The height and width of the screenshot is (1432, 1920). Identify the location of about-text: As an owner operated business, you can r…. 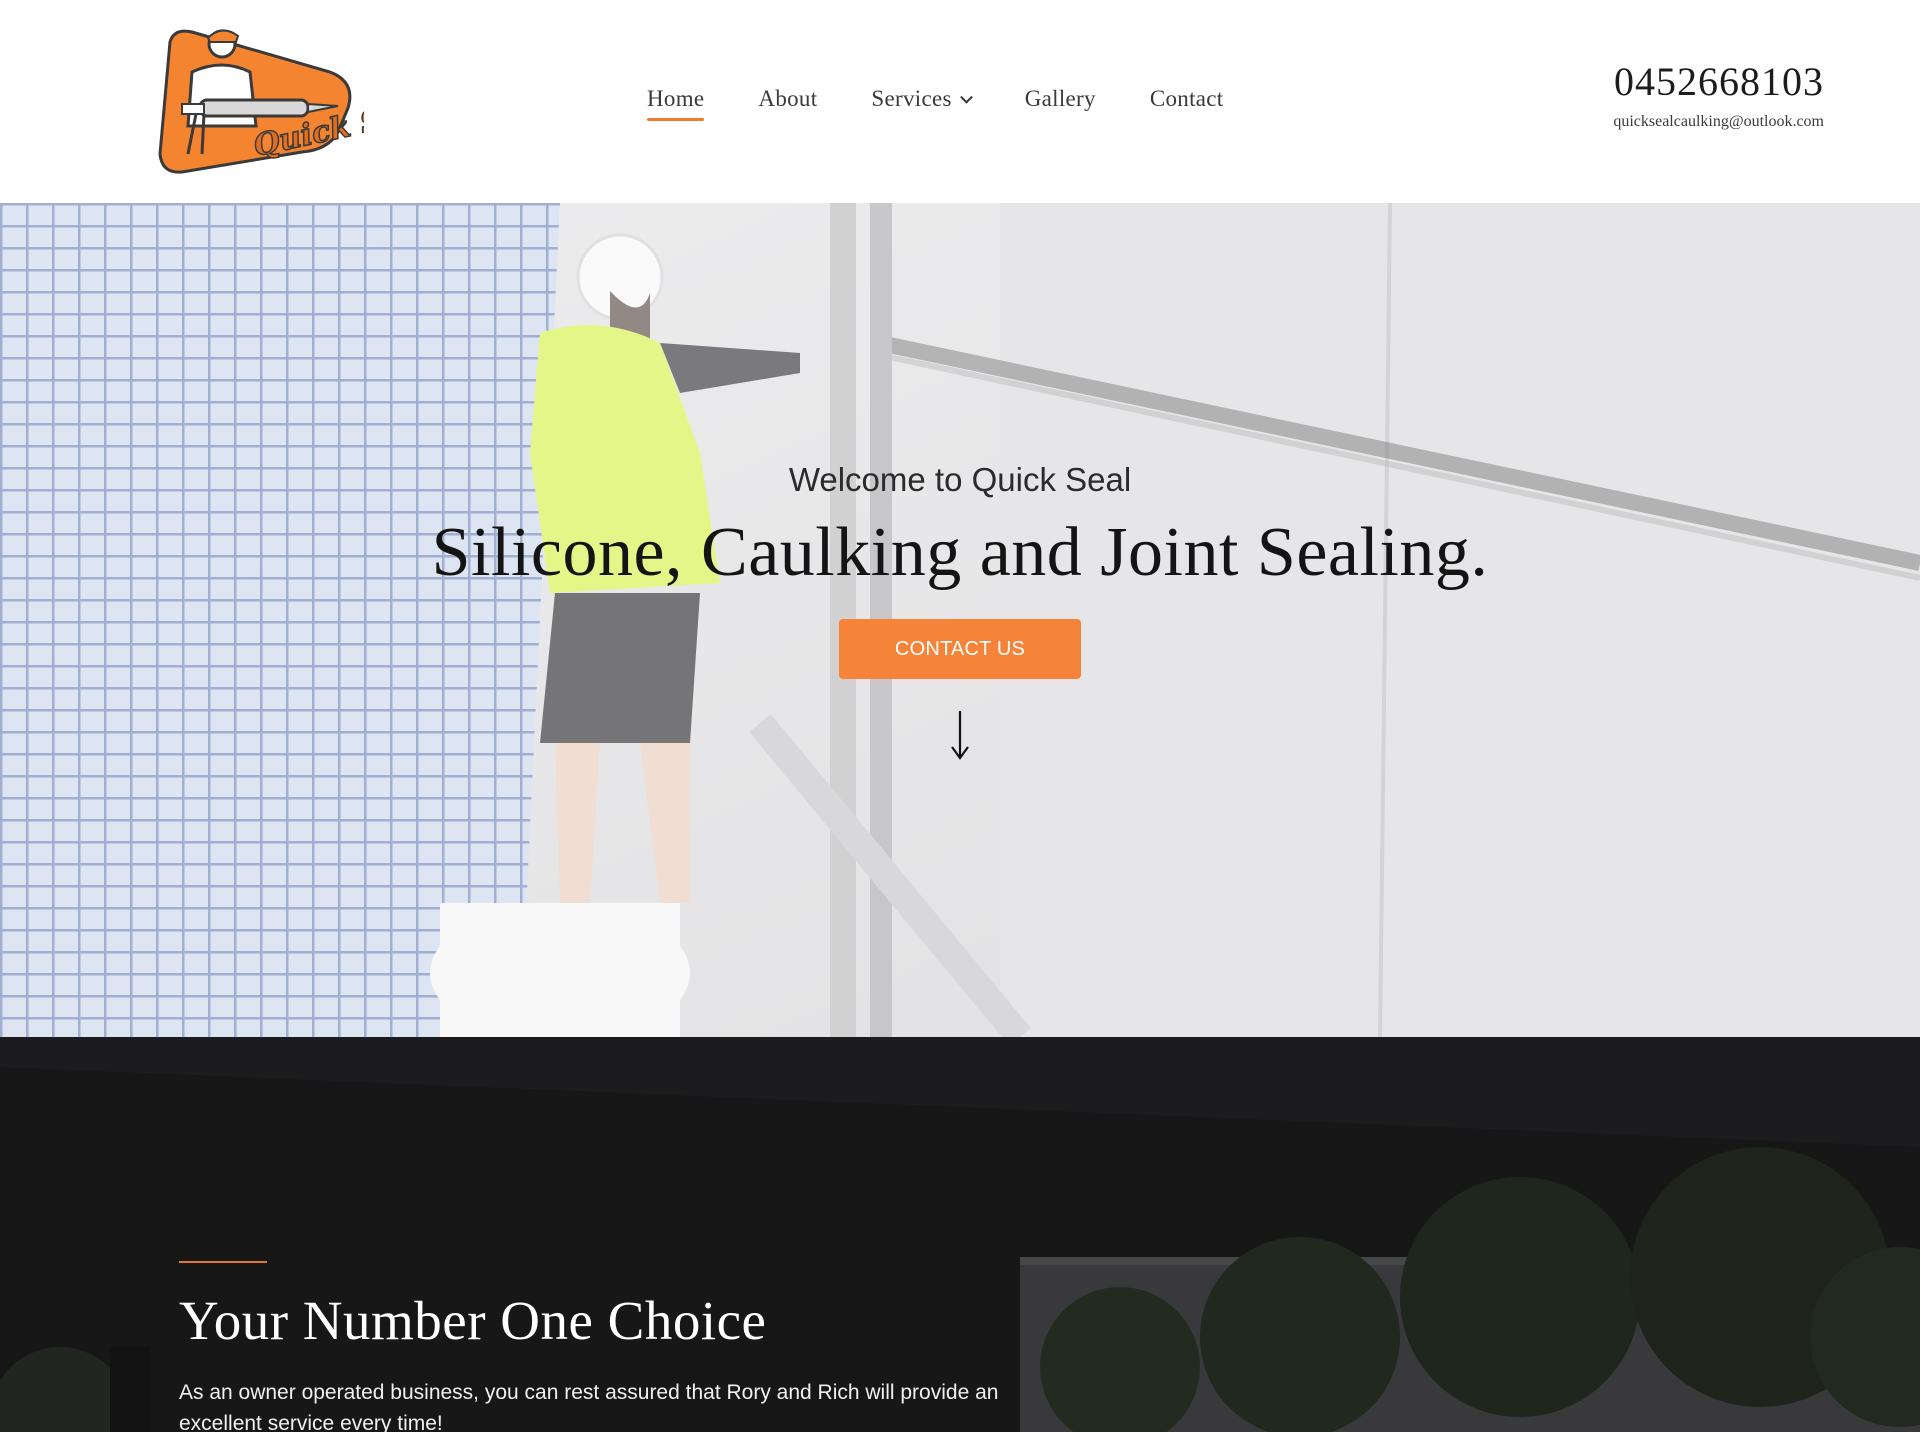
(589, 1406).